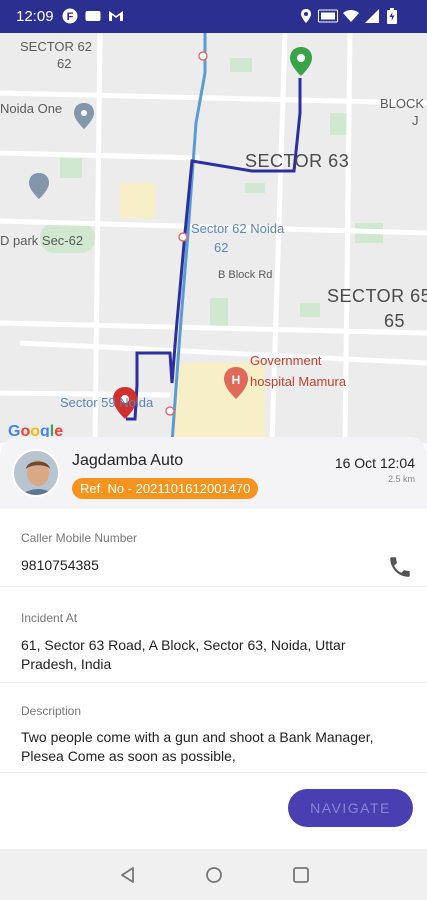 Image resolution: width=427 pixels, height=900 pixels. I want to click on app-f-icon: F, so click(70, 16).